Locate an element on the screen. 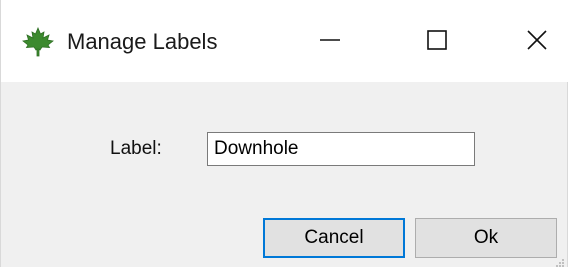 The width and height of the screenshot is (568, 267). resize-grip-icon is located at coordinates (560, 261).